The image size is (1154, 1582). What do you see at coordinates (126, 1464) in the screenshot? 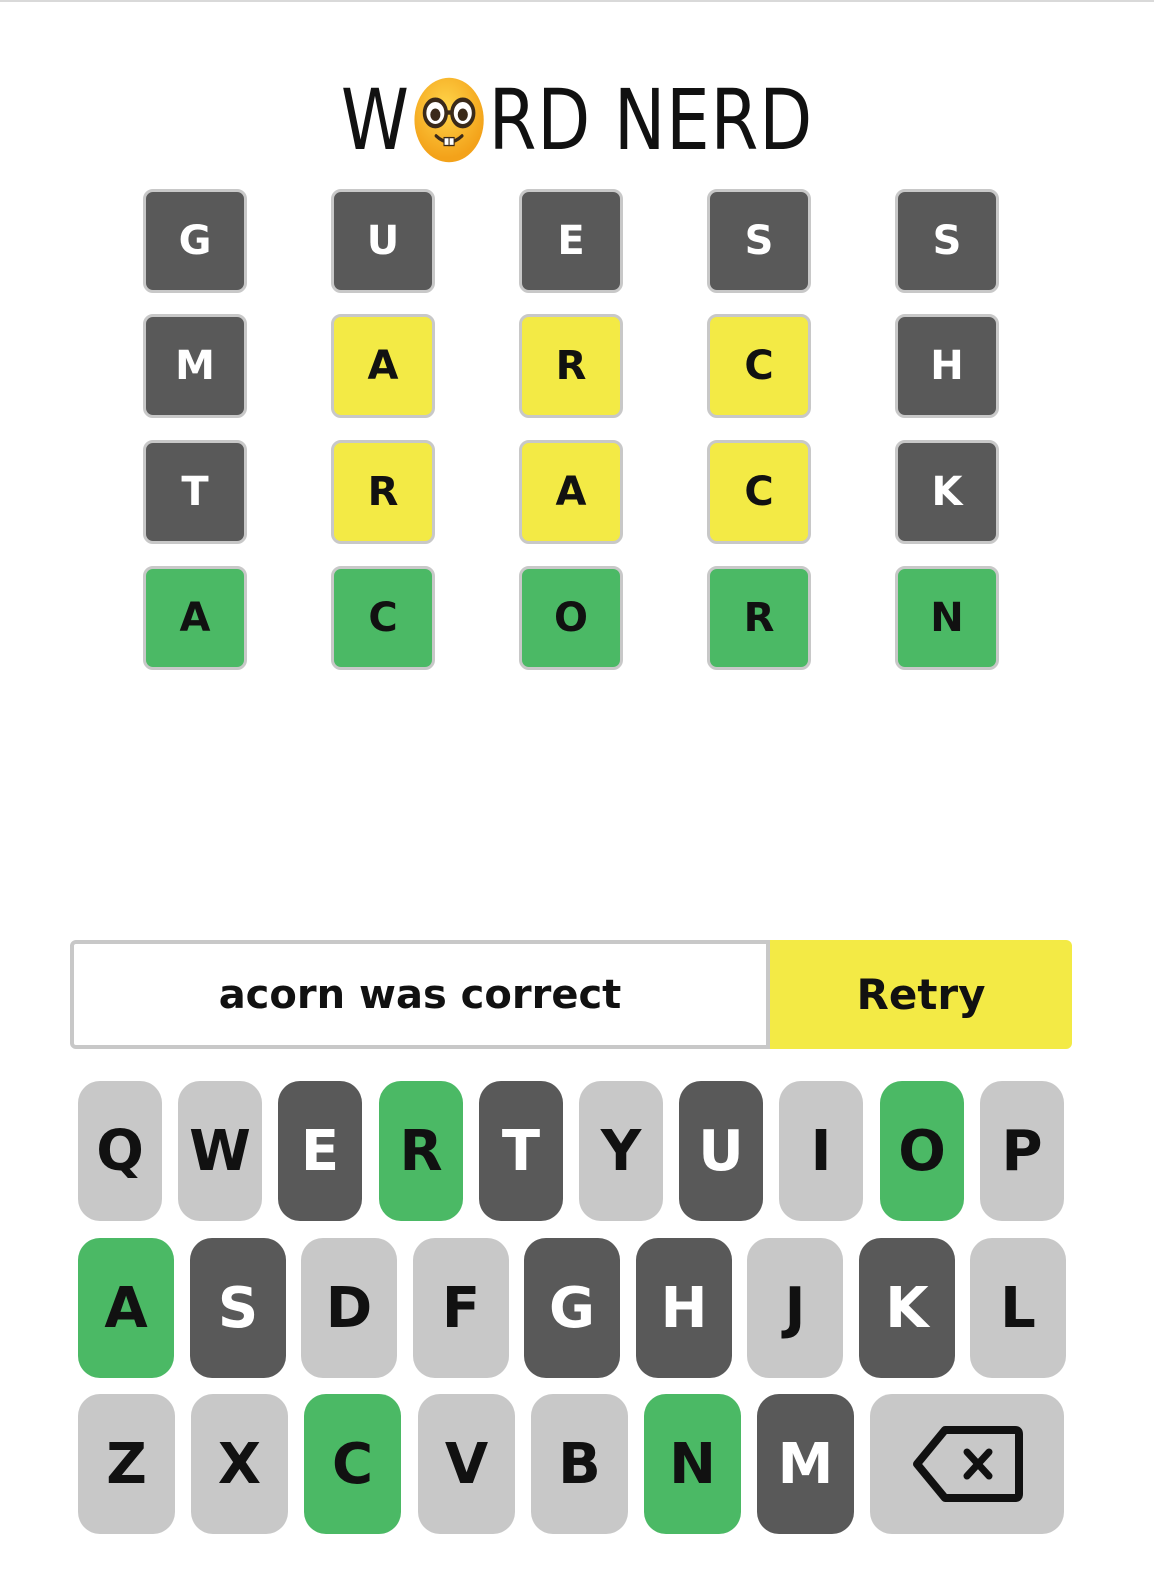
I see `key-z: Z` at bounding box center [126, 1464].